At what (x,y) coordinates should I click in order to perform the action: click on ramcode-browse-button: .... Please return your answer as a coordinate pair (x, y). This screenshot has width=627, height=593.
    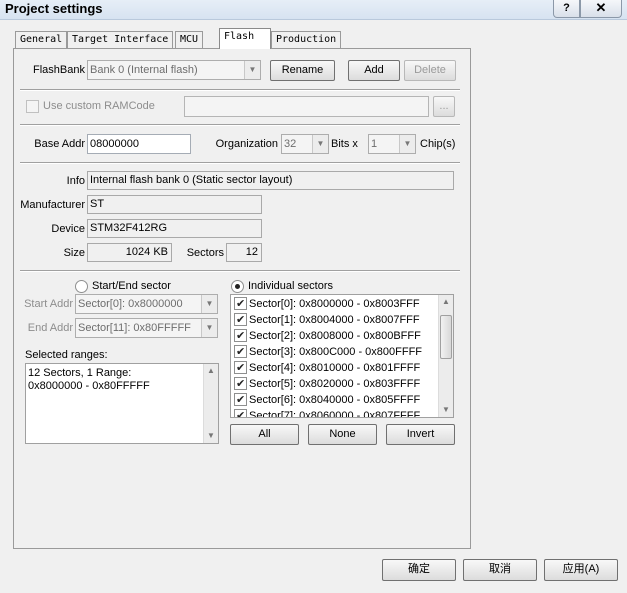
    Looking at the image, I should click on (444, 106).